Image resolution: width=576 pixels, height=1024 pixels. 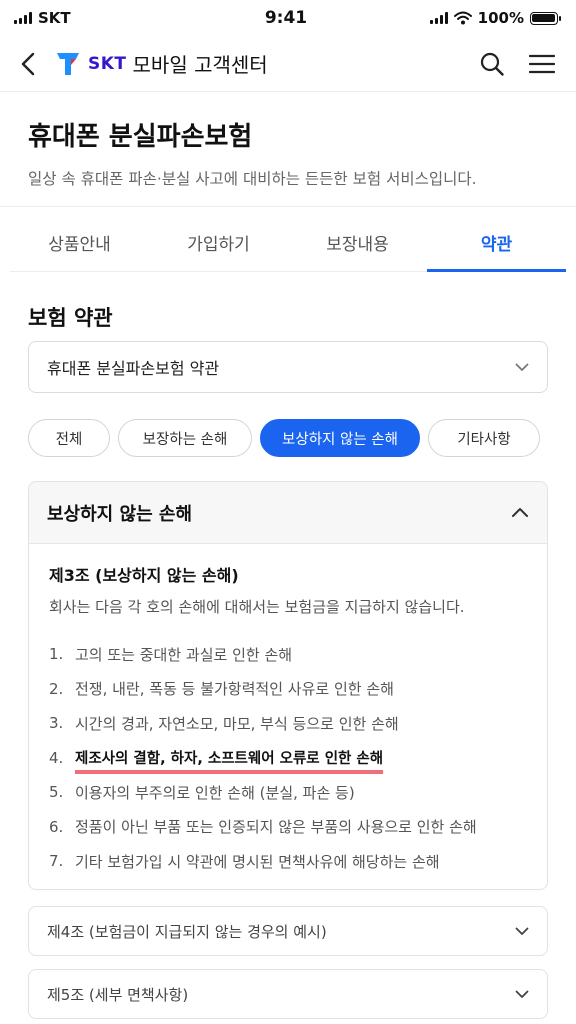 I want to click on status-bar: SKT 9:41 100%, so click(x=288, y=18).